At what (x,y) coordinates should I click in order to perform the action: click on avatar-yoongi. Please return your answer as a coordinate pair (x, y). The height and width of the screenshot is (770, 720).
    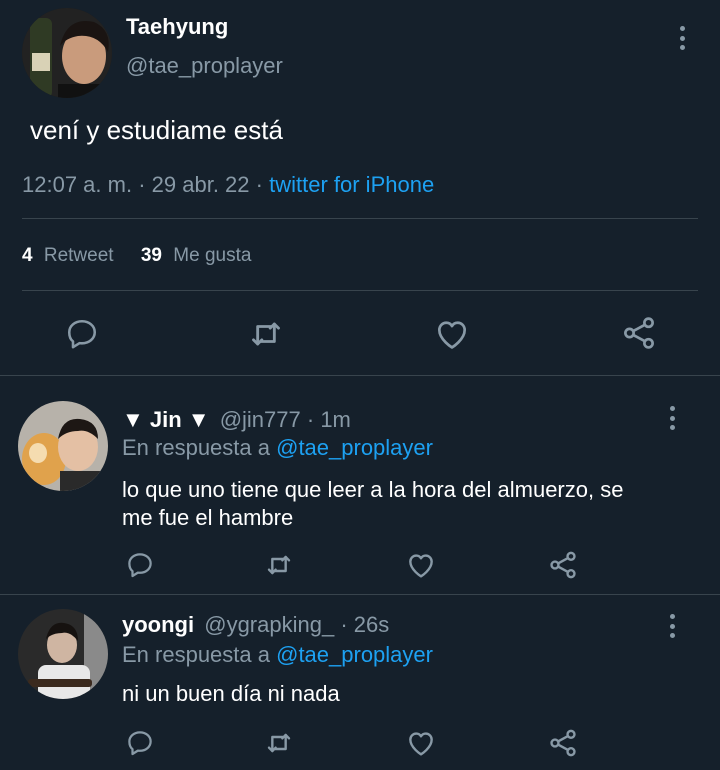
    Looking at the image, I should click on (63, 654).